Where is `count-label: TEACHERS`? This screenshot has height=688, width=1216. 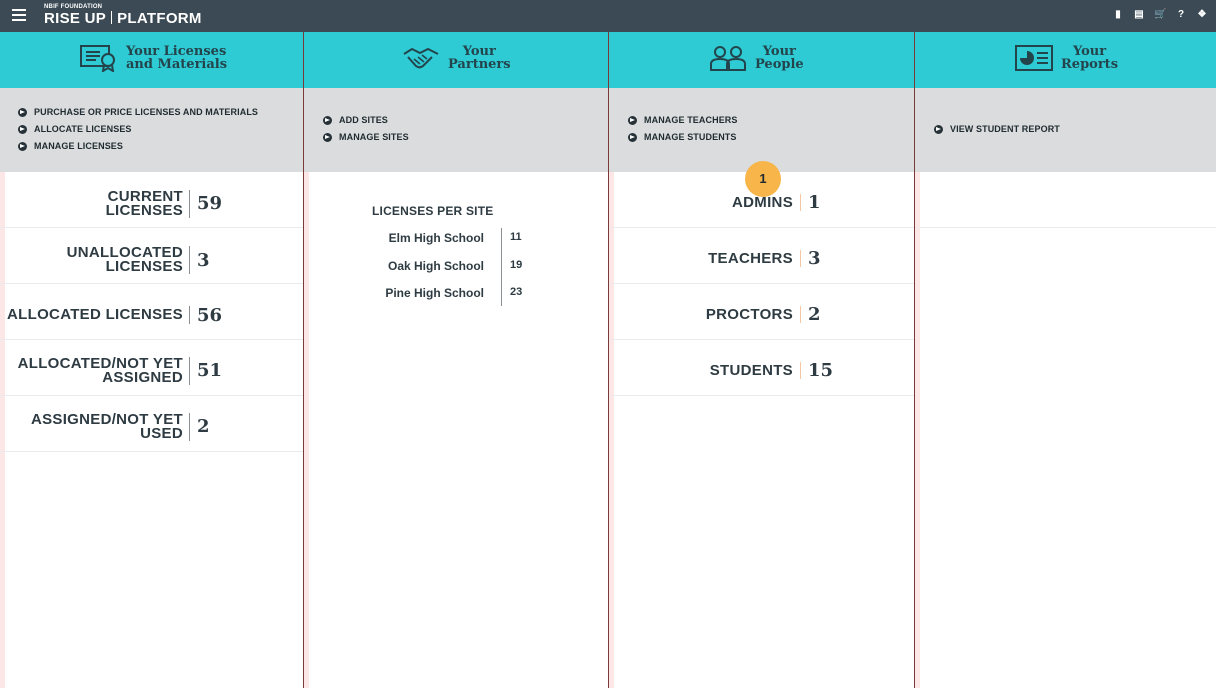 count-label: TEACHERS is located at coordinates (750, 258).